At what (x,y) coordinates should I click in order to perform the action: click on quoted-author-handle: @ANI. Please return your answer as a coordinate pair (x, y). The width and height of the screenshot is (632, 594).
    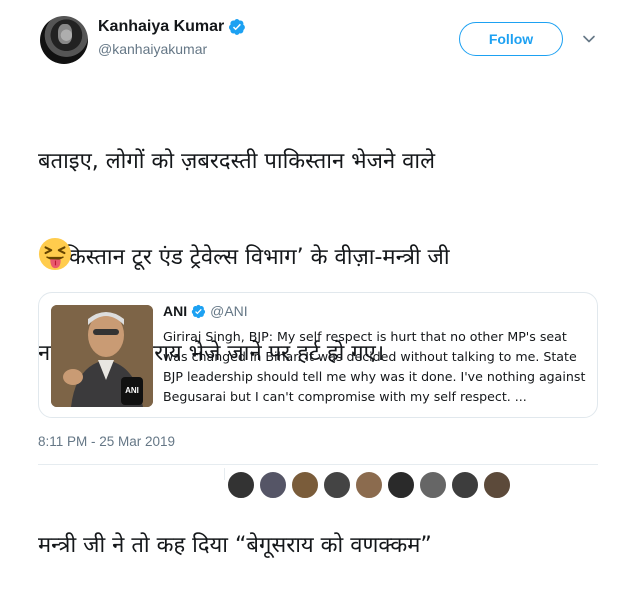
    Looking at the image, I should click on (229, 311).